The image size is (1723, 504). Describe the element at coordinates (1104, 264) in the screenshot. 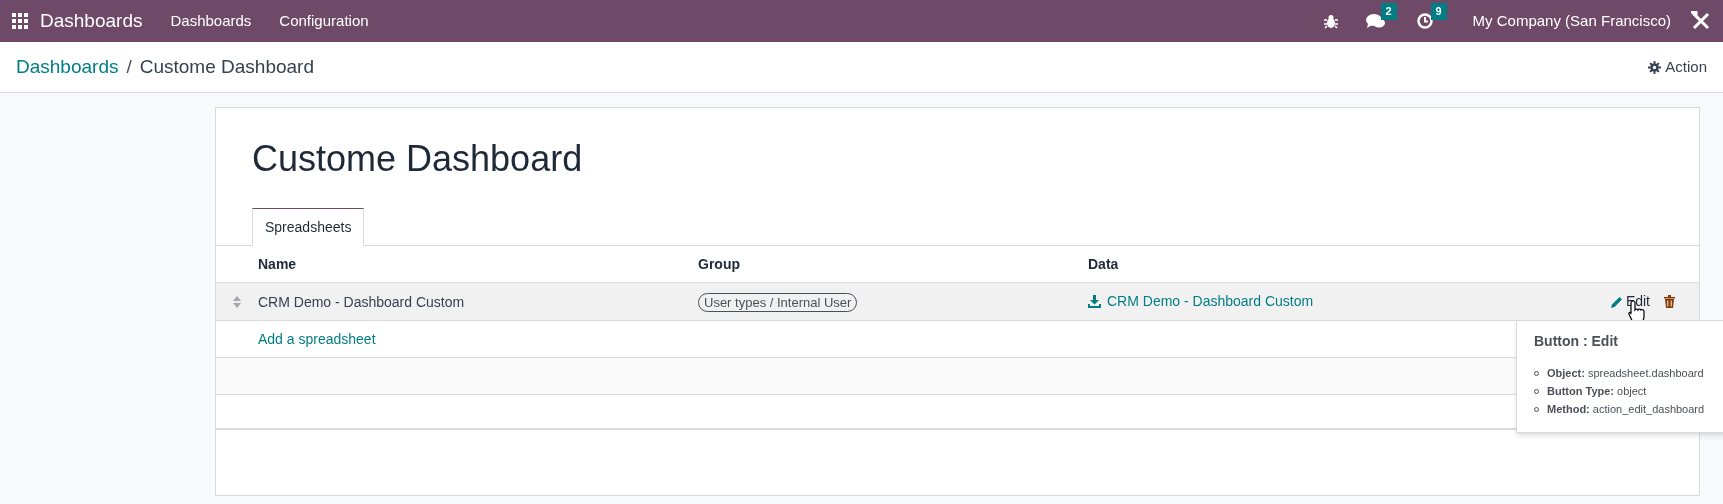

I see `column-header: Data` at that location.